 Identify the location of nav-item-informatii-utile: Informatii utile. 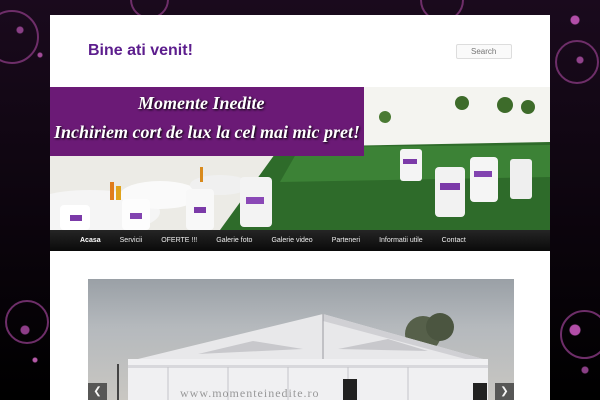
(401, 240).